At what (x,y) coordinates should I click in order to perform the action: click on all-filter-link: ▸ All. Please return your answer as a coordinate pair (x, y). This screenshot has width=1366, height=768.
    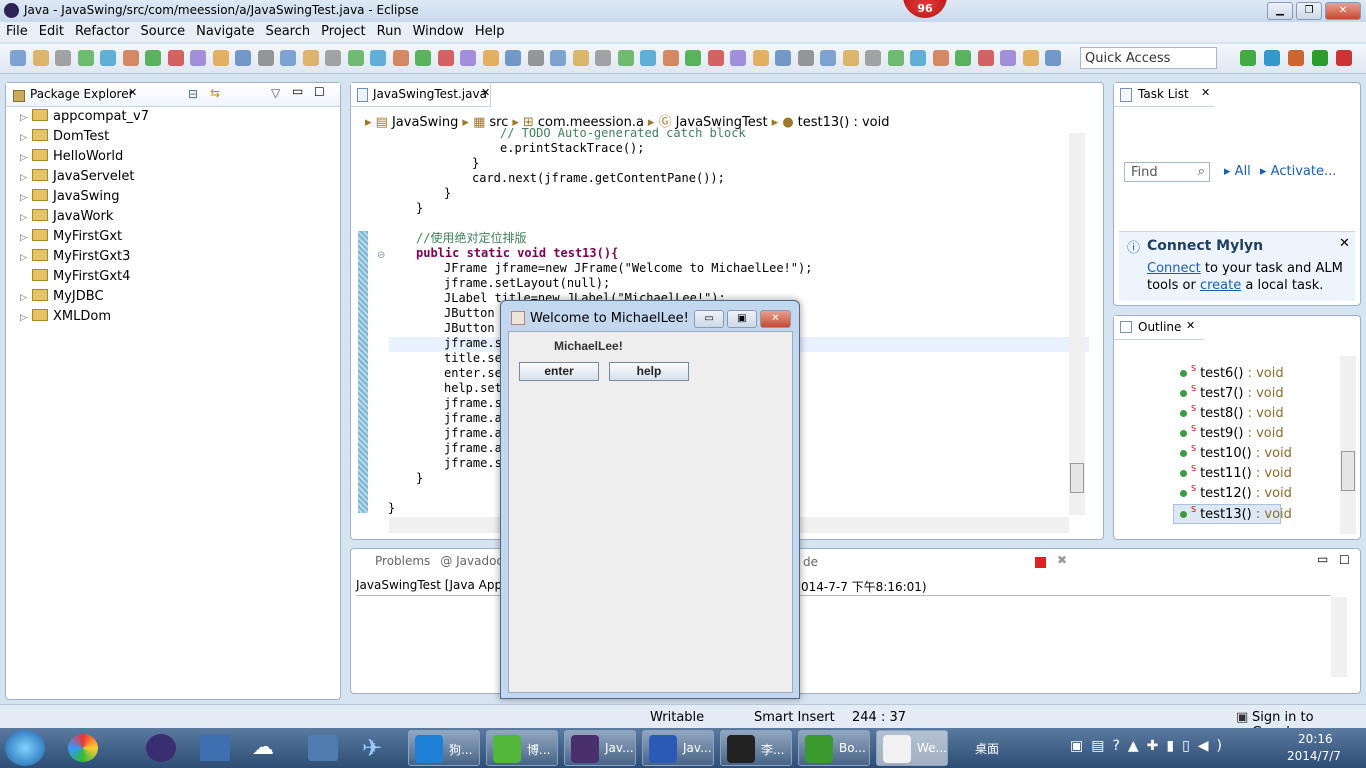
    Looking at the image, I should click on (1237, 171).